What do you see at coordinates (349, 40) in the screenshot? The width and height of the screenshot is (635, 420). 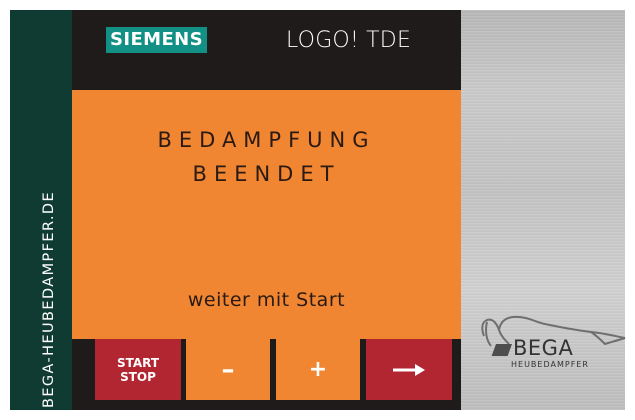 I see `device-title: LOGO! TDE` at bounding box center [349, 40].